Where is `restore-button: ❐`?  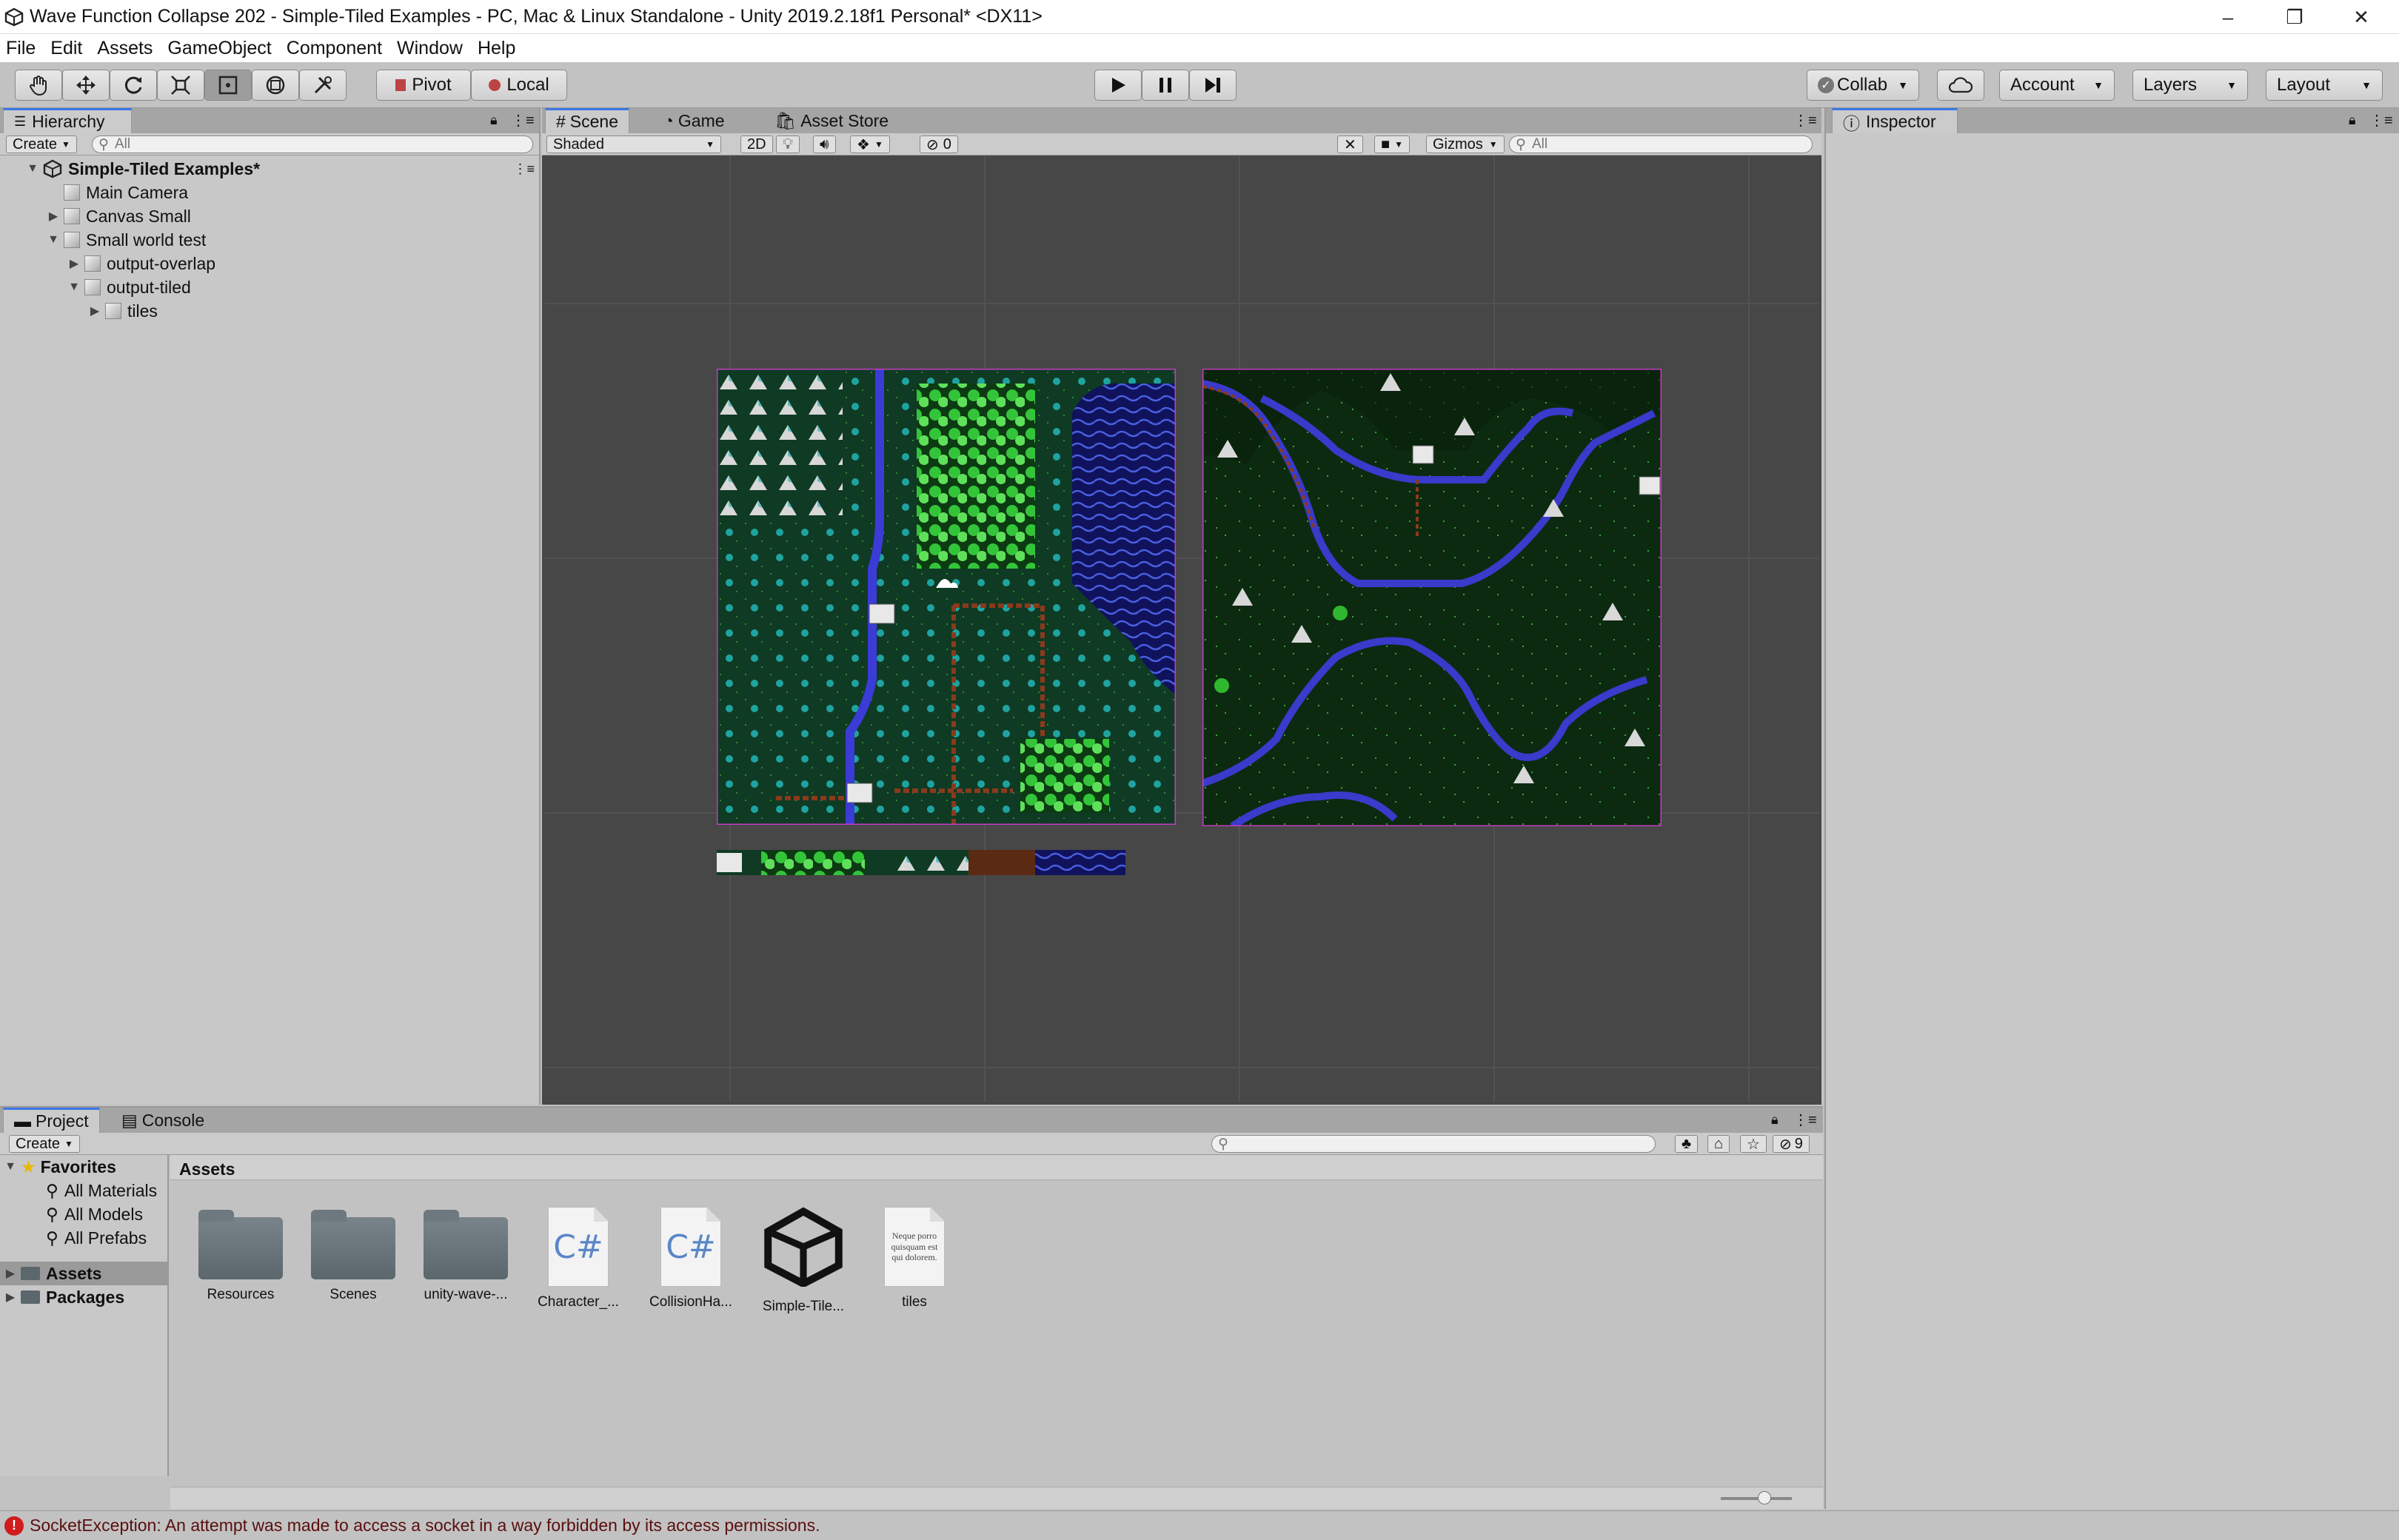
restore-button: ❐ is located at coordinates (2295, 17).